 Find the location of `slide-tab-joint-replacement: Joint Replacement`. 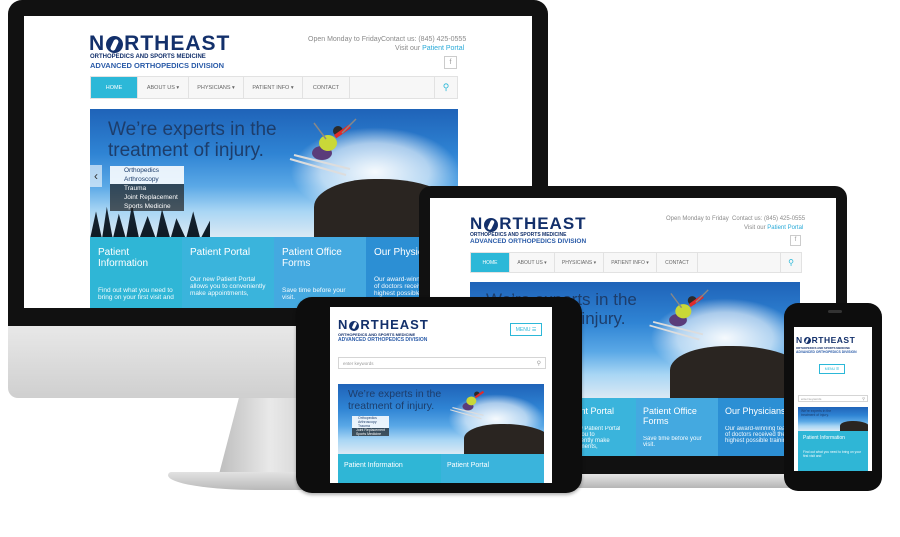

slide-tab-joint-replacement: Joint Replacement is located at coordinates (147, 197).